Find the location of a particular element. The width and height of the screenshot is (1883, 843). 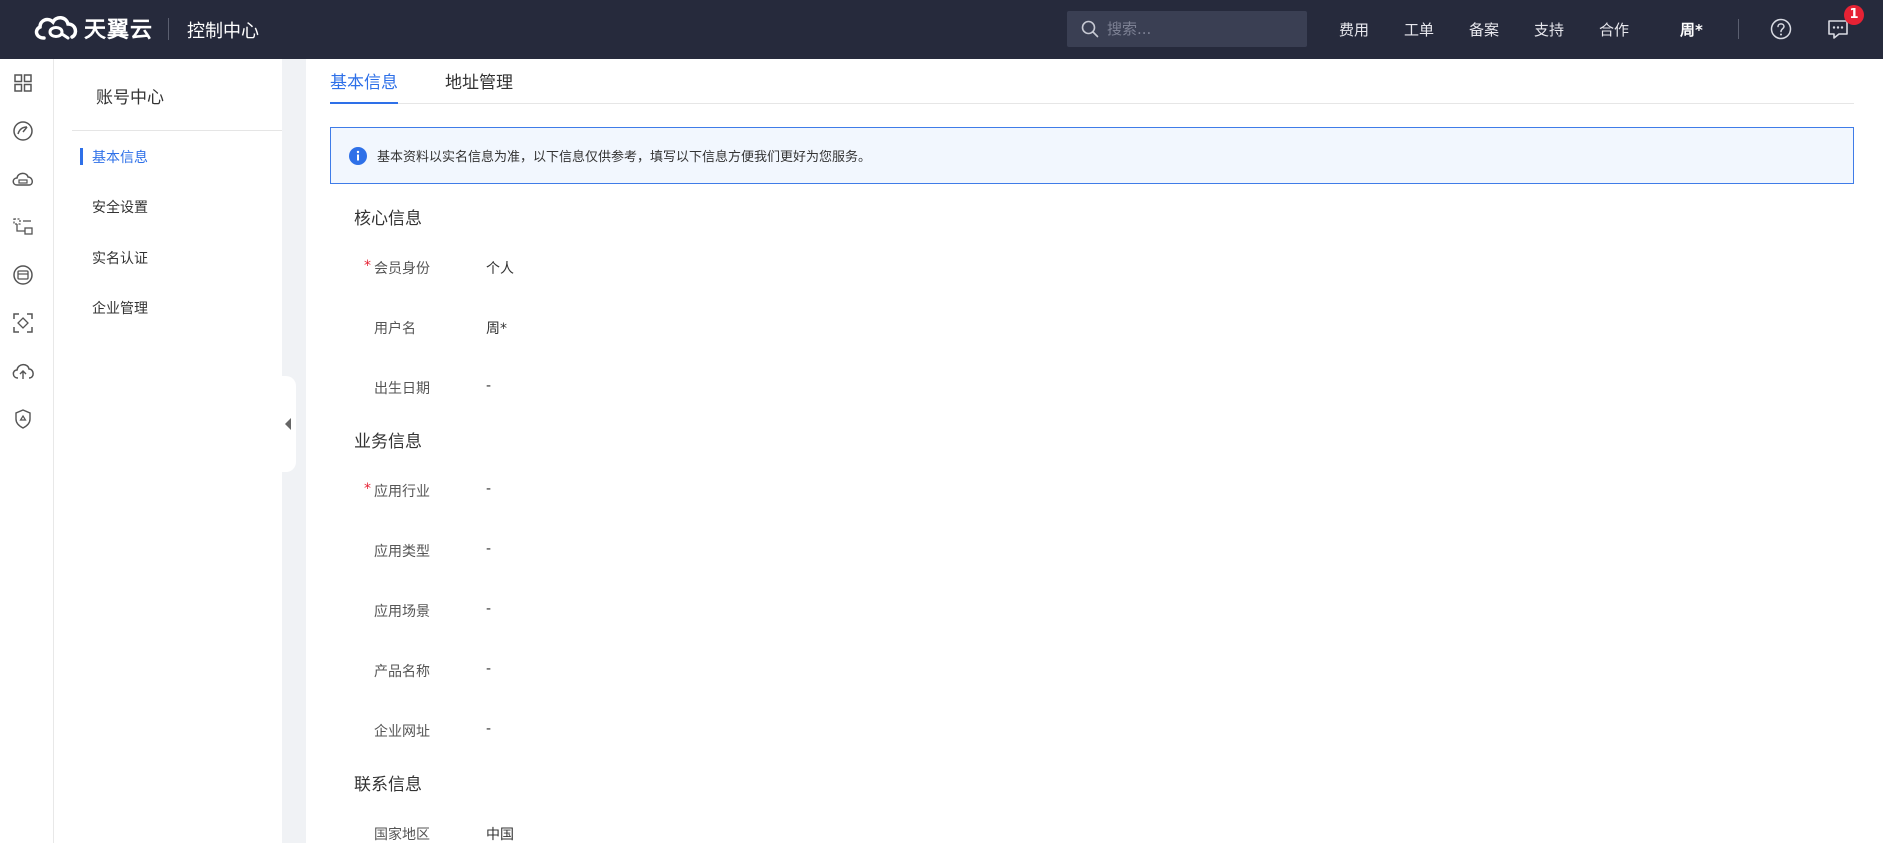

field-label-country: 国家地区 is located at coordinates (402, 835).